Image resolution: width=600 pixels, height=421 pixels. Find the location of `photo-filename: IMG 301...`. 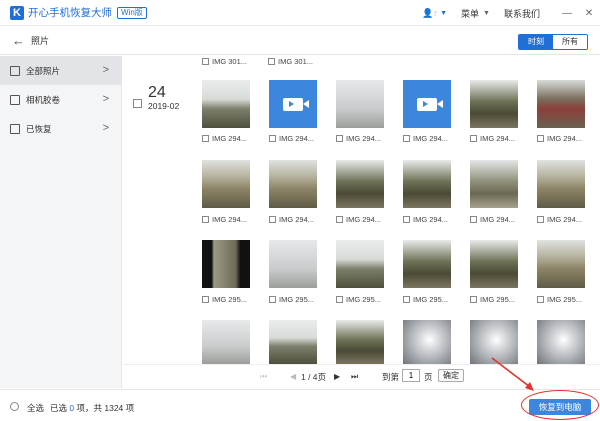

photo-filename: IMG 301... is located at coordinates (230, 61).